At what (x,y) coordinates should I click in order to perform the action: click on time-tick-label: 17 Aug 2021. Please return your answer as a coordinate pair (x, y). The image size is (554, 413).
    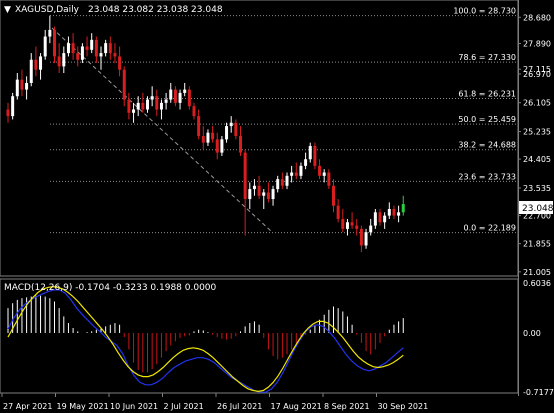
    Looking at the image, I should click on (296, 406).